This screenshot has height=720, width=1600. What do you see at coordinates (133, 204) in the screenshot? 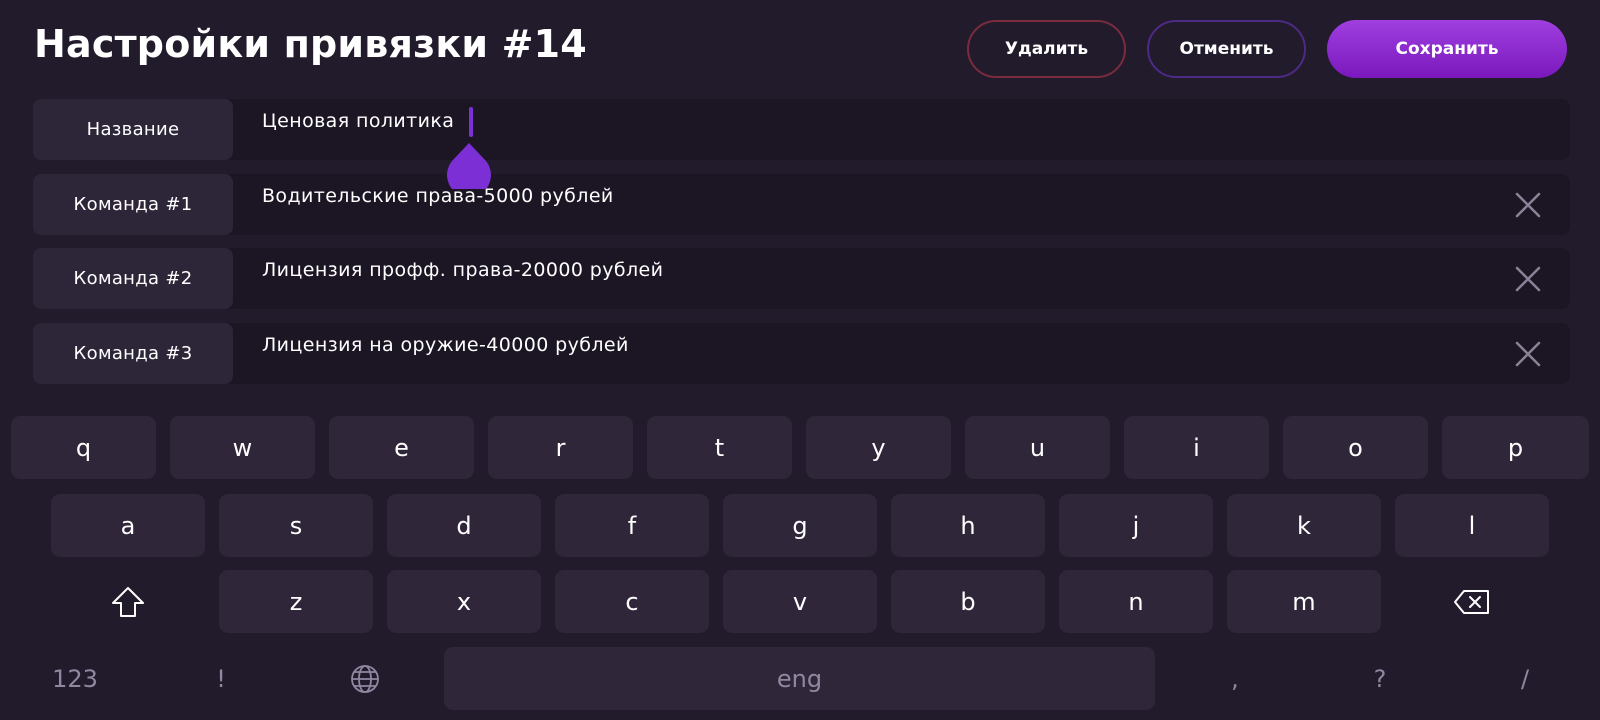
I see `field-label-command-1: Команда #1` at bounding box center [133, 204].